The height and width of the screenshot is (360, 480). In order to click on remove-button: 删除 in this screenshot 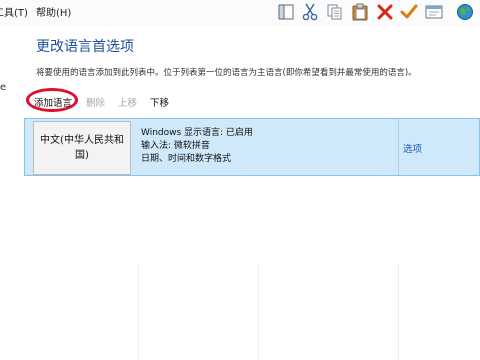, I will do `click(95, 102)`.